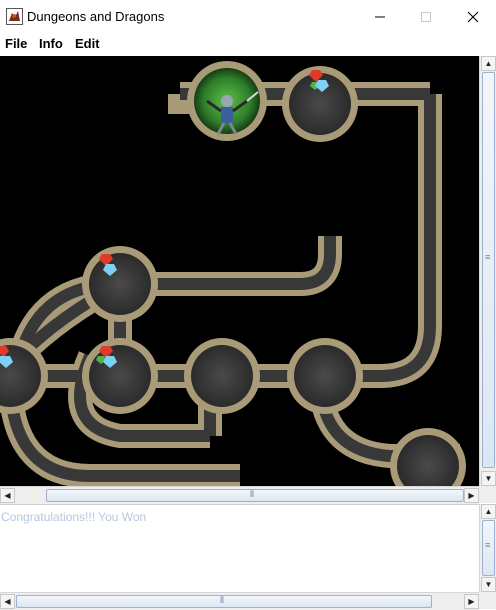  I want to click on menu-edit: Edit, so click(87, 43).